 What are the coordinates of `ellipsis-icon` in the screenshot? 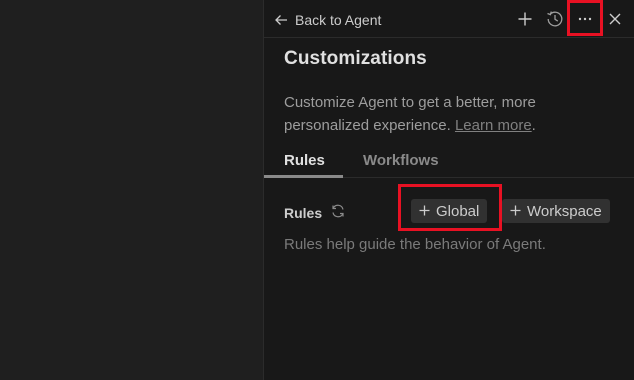 It's located at (585, 19).